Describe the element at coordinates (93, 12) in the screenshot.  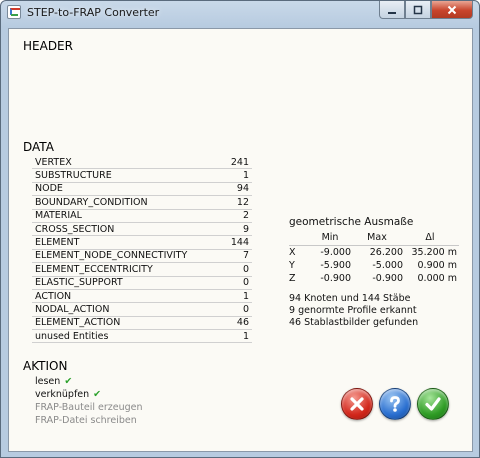
I see `window-title: STEP-to-FRAP Converter` at that location.